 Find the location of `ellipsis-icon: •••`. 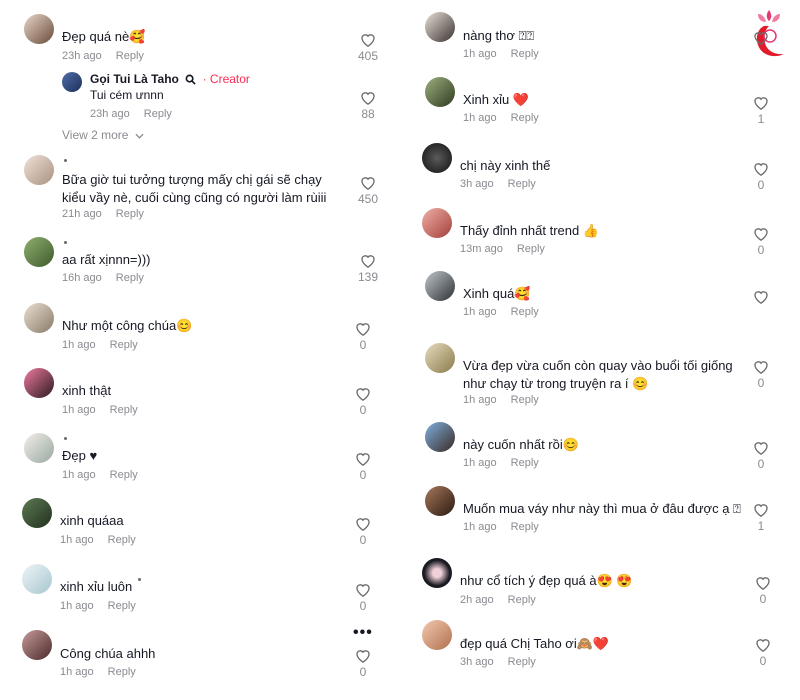

ellipsis-icon: ••• is located at coordinates (363, 633).